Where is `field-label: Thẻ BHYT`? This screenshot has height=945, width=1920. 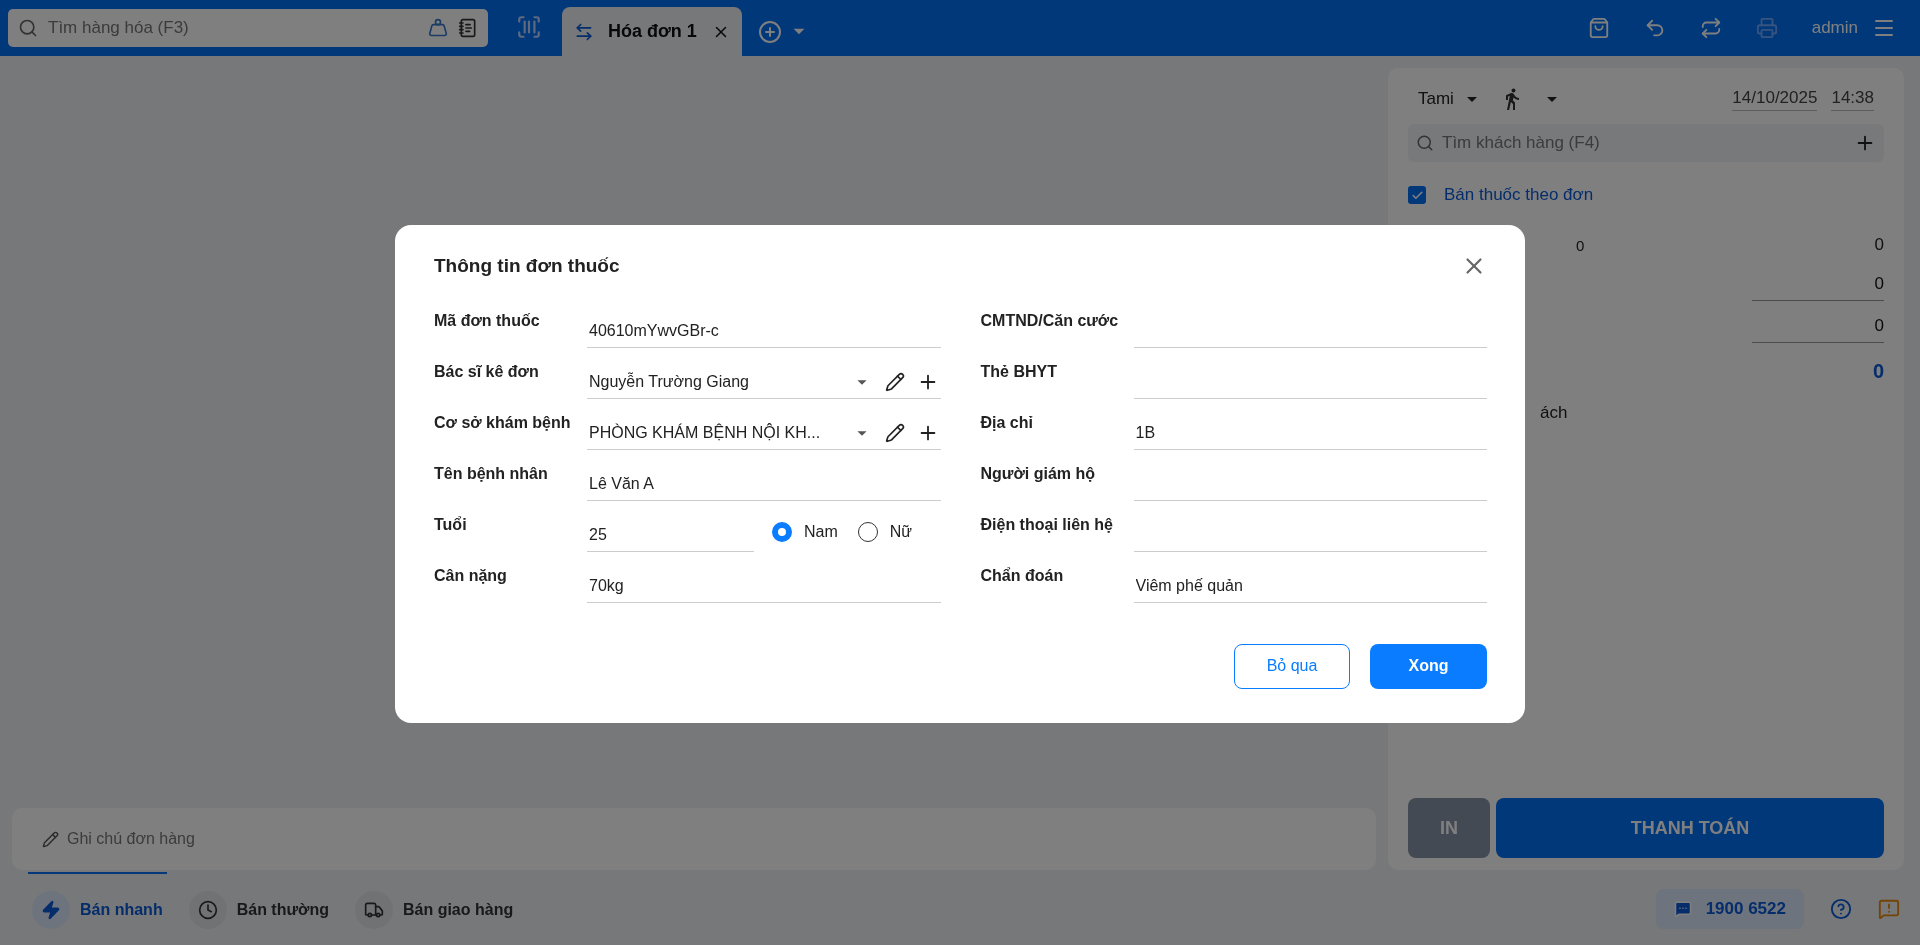
field-label: Thẻ BHYT is located at coordinates (1019, 372).